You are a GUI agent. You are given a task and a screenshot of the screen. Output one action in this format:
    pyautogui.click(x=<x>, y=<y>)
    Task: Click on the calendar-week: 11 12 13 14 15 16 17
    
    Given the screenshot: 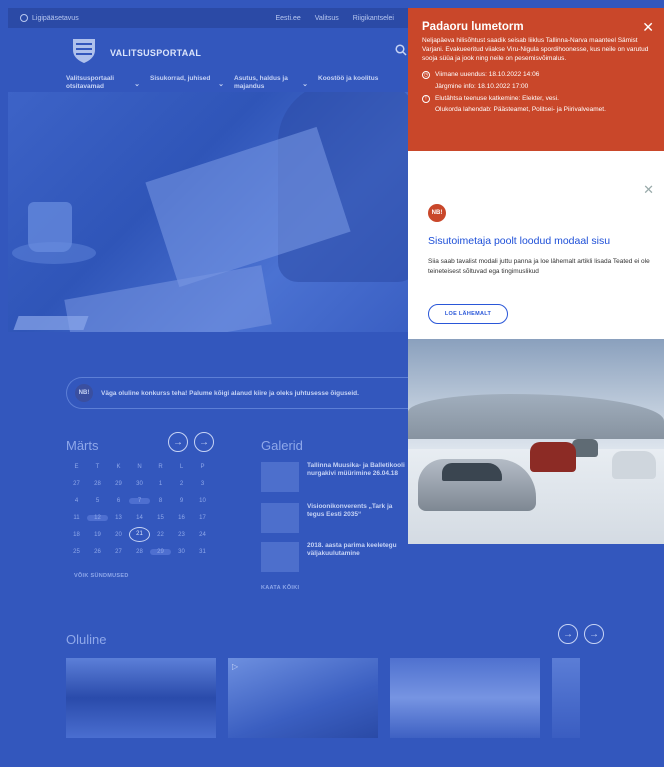 What is the action you would take?
    pyautogui.click(x=141, y=517)
    